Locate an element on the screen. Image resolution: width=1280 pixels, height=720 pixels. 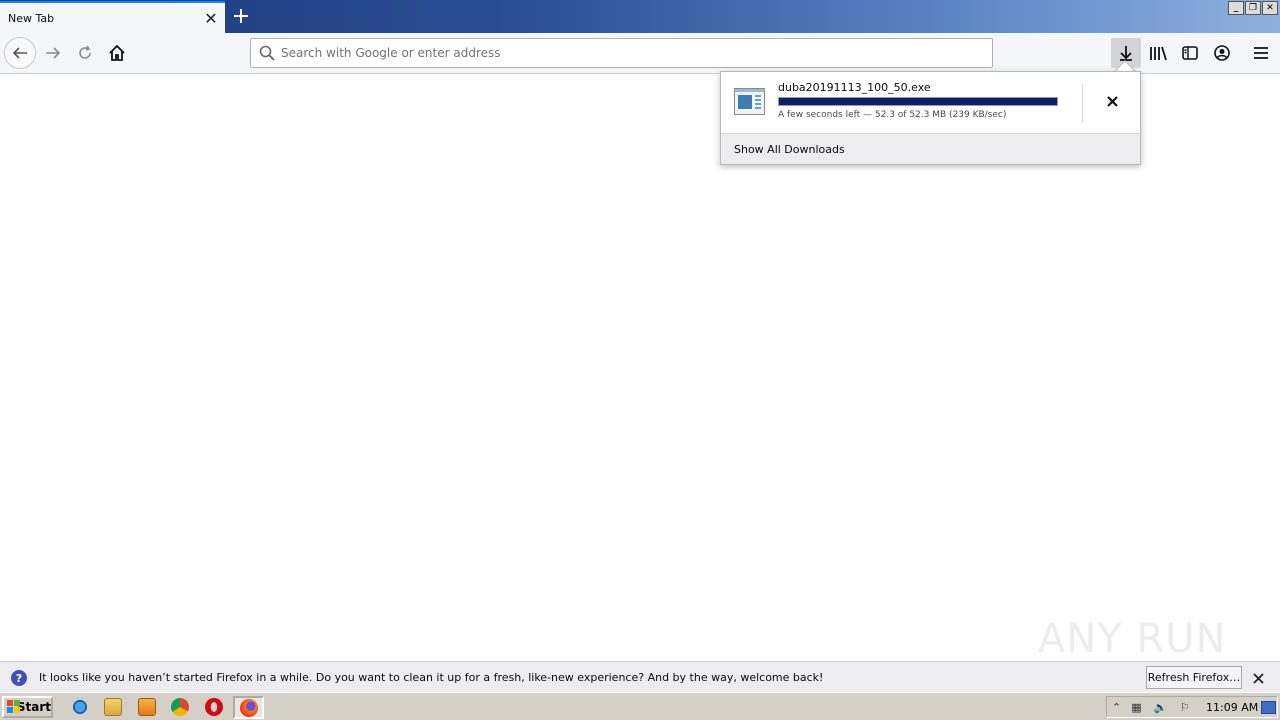
close-icon is located at coordinates (1112, 101).